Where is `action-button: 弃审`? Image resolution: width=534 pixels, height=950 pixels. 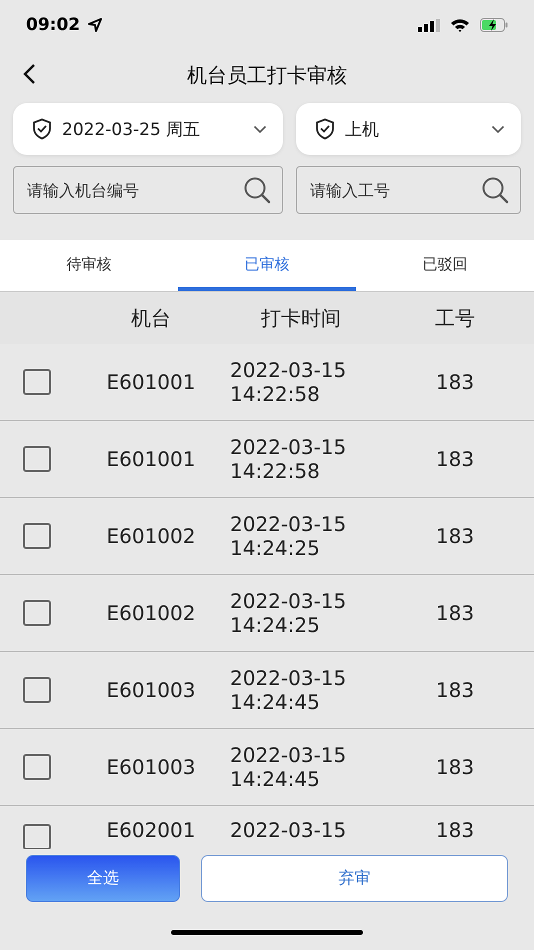
action-button: 弃审 is located at coordinates (354, 878).